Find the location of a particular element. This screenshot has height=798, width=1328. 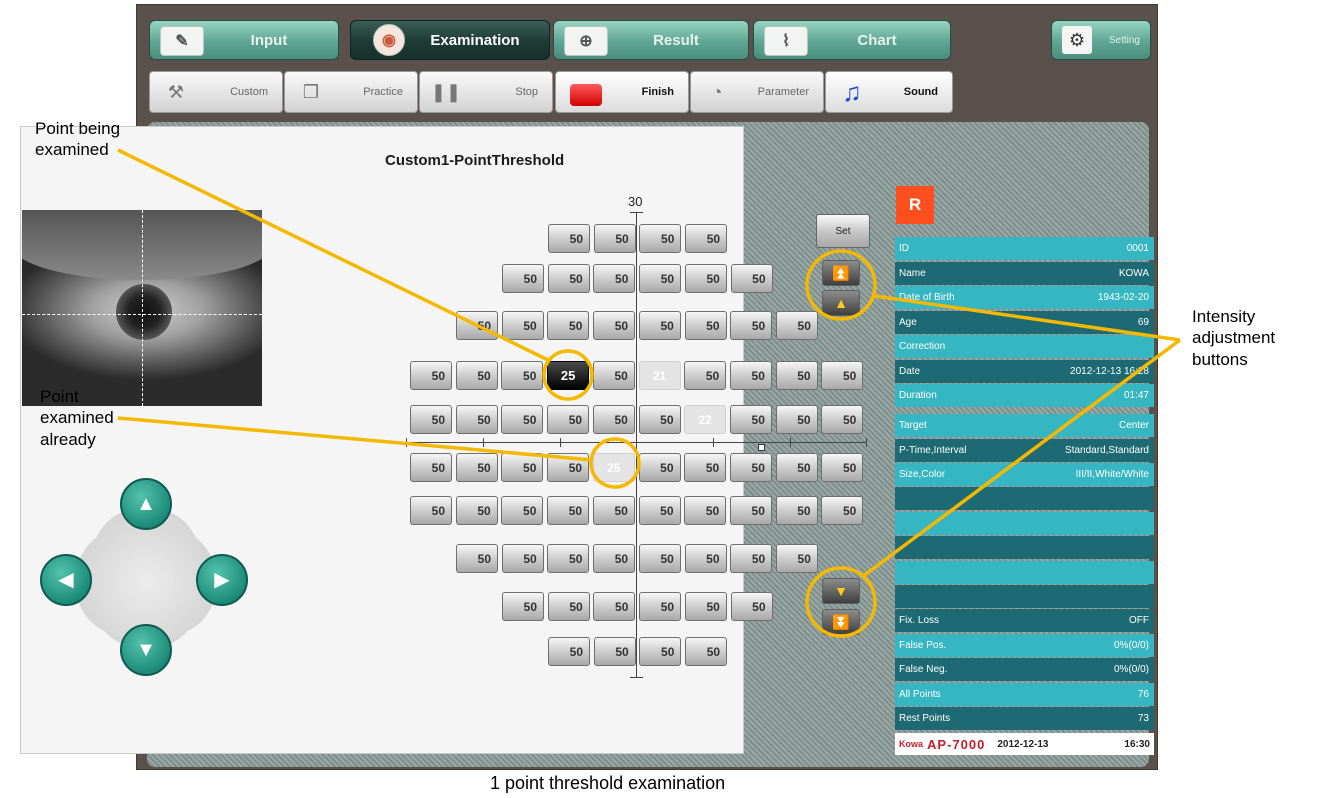

annotation-point-examined-already: Point examined already is located at coordinates (77, 418).